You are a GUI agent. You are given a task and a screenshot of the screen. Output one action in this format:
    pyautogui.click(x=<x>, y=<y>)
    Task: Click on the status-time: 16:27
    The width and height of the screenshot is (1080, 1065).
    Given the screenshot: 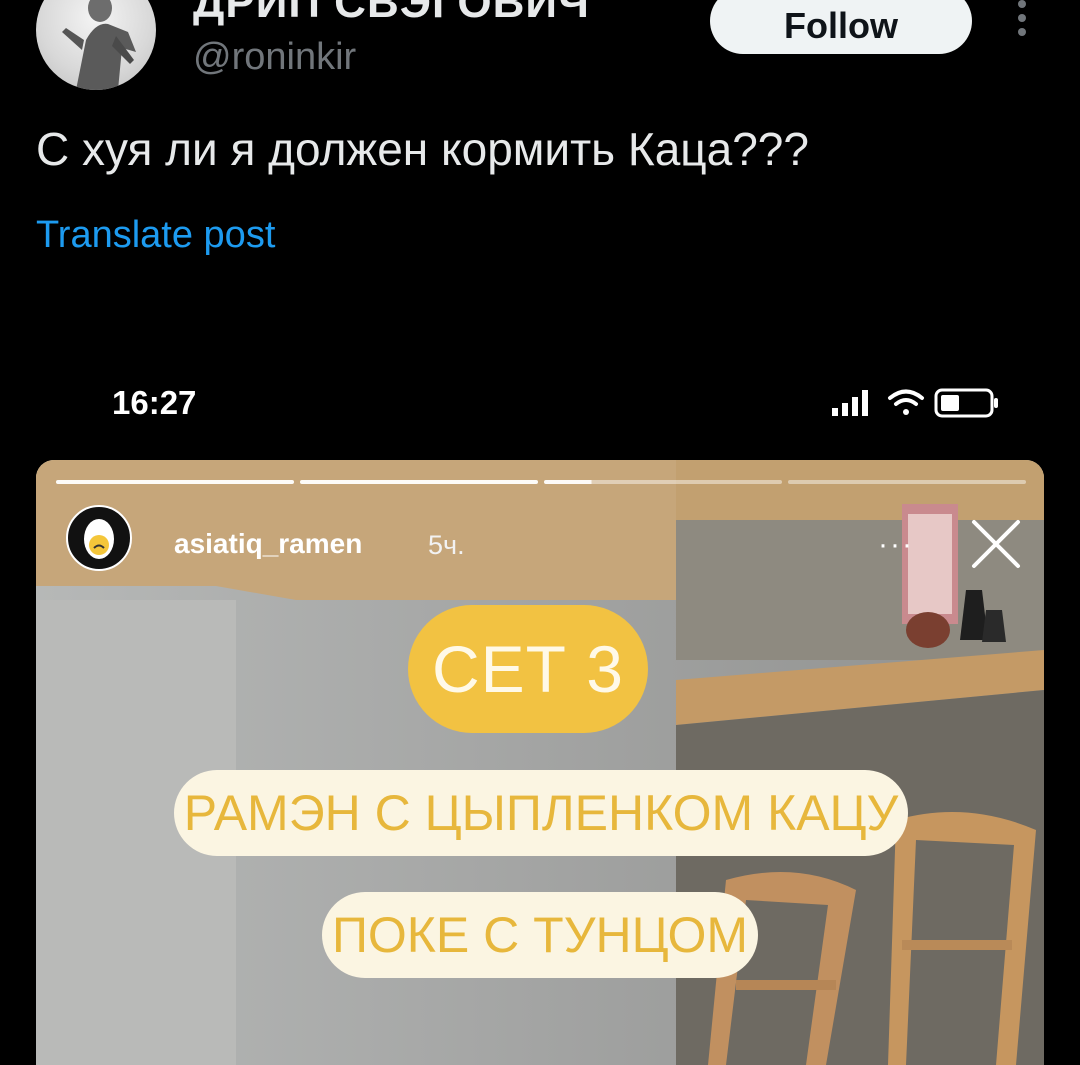 What is the action you would take?
    pyautogui.click(x=154, y=402)
    